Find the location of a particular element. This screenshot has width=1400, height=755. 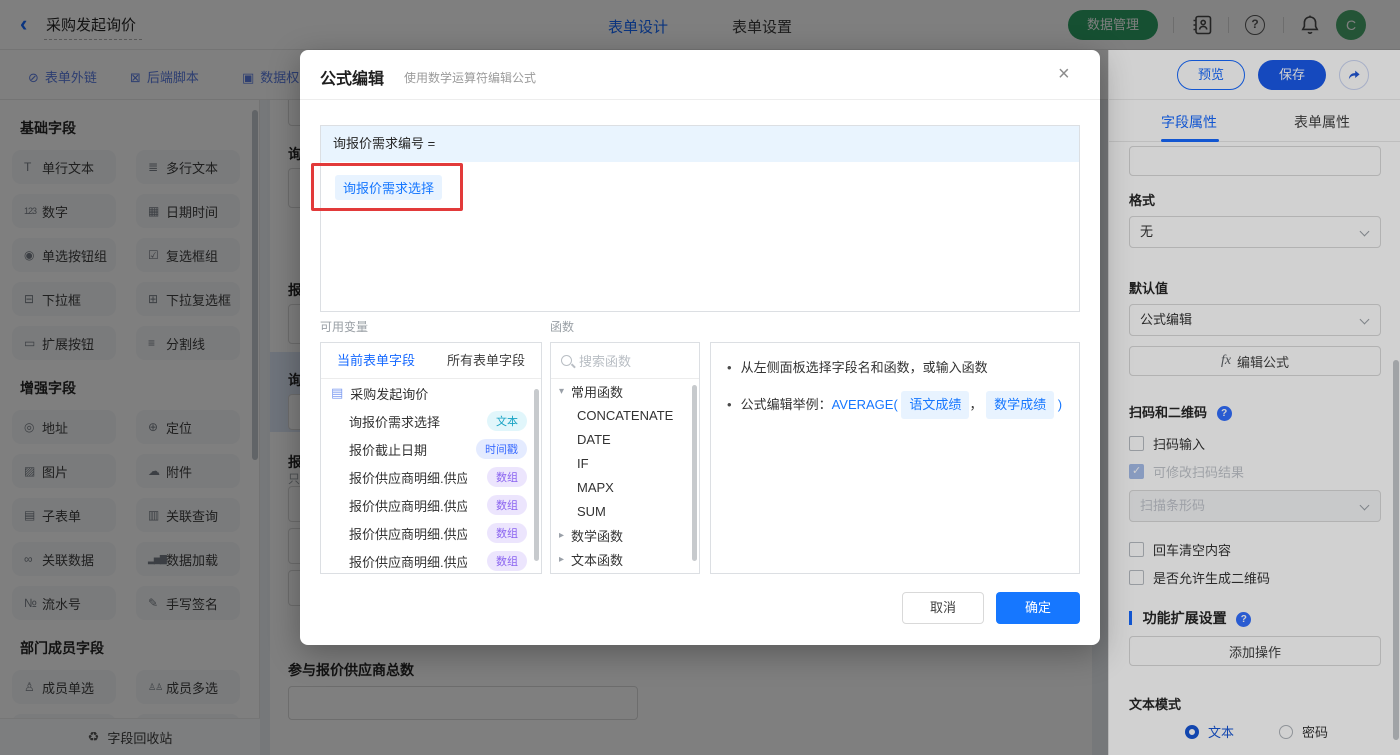

tab-all-form-fields: 所有表单字段 is located at coordinates (486, 360).